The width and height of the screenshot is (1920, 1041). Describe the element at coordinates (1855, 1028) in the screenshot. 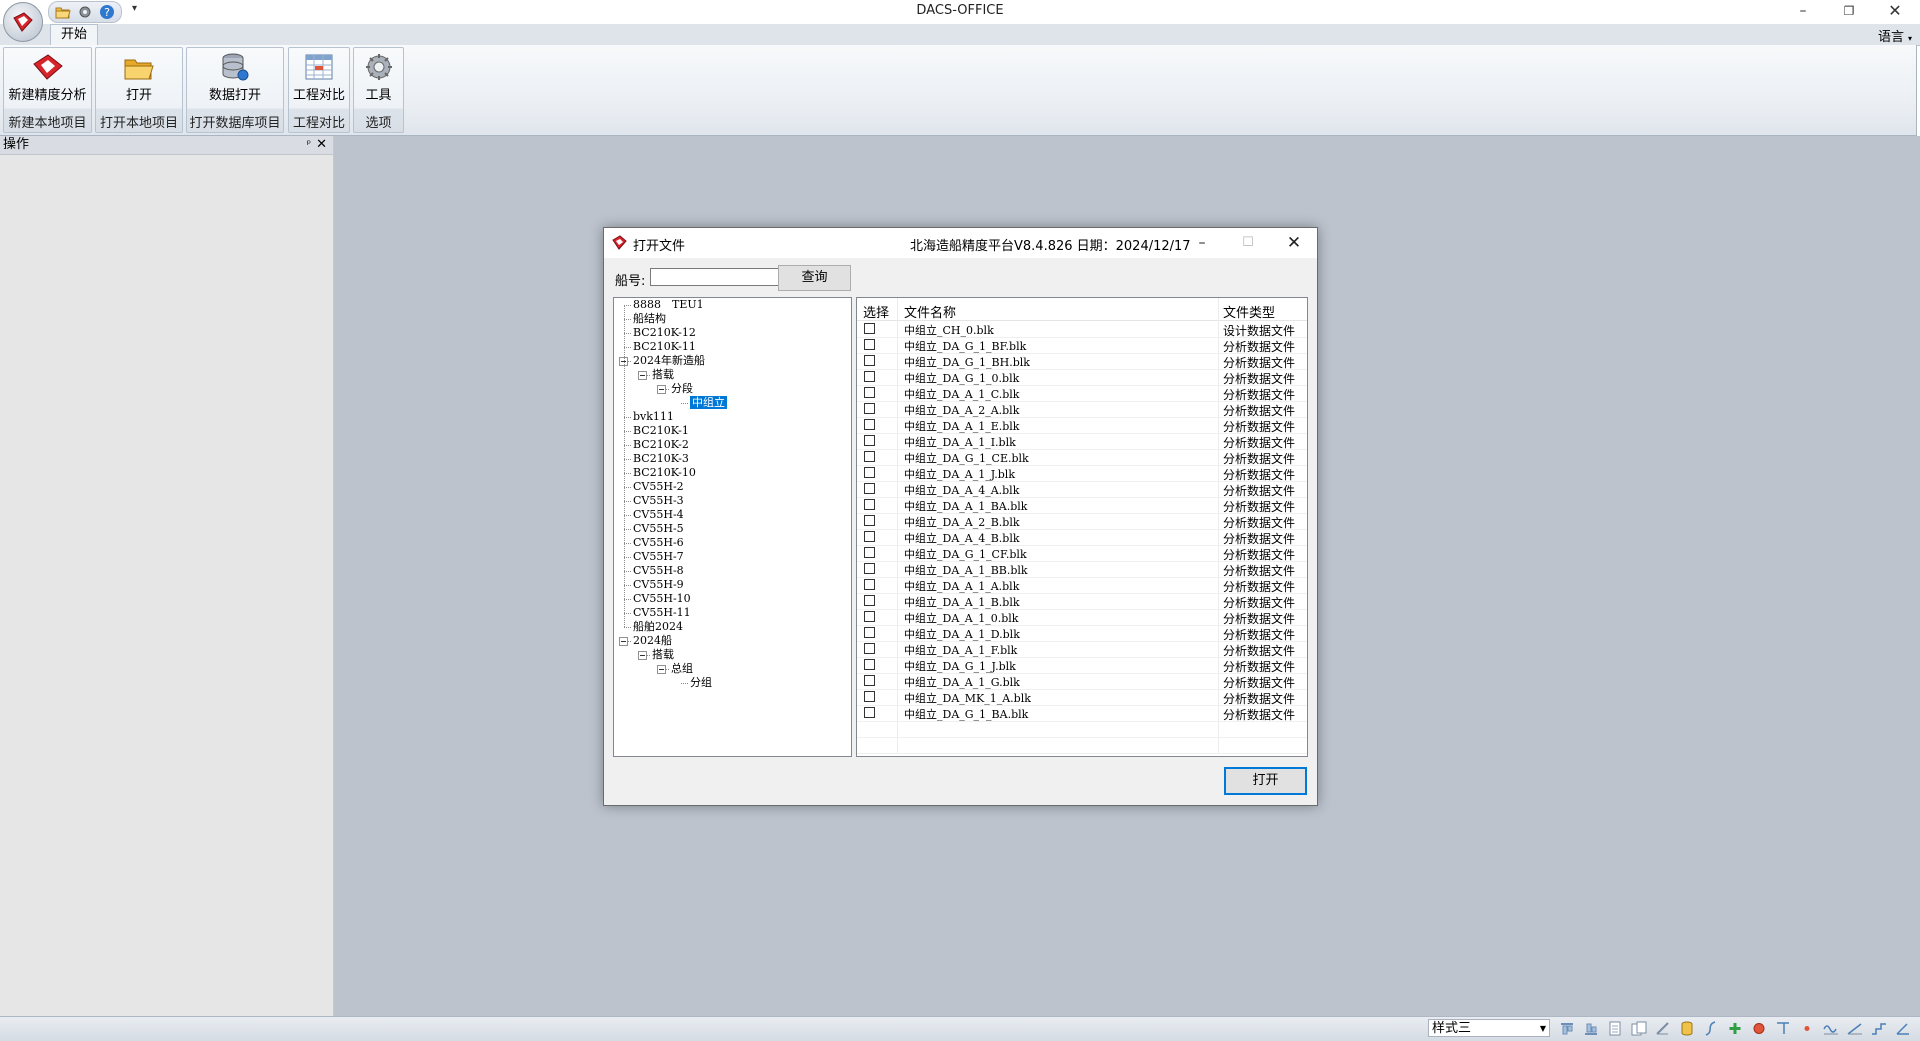

I see `slope-icon` at that location.